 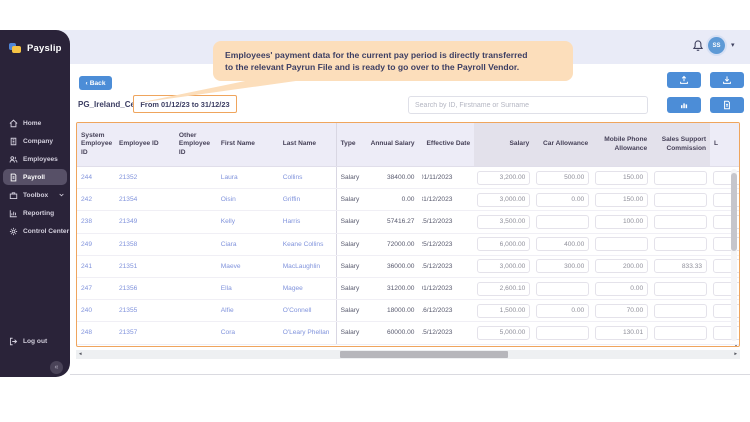 I want to click on sidebar-item-control-center: Control Center, so click(x=35, y=231).